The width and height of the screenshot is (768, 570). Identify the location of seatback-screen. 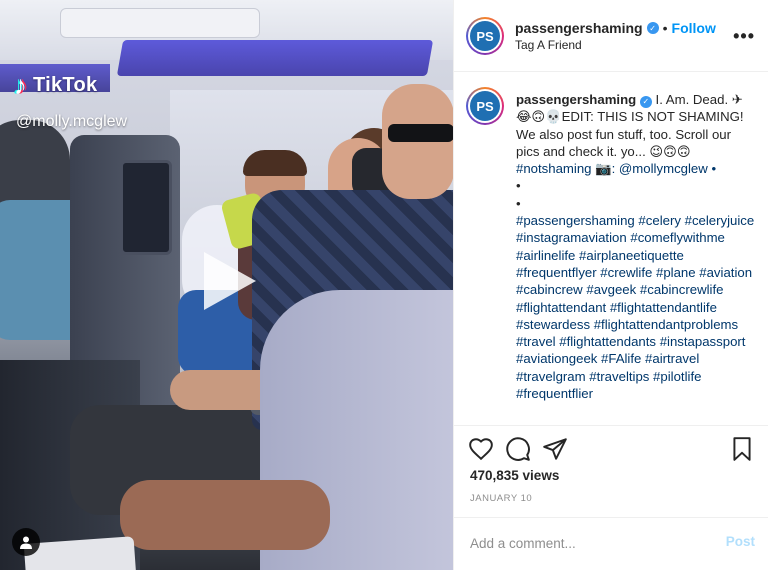
(146, 207).